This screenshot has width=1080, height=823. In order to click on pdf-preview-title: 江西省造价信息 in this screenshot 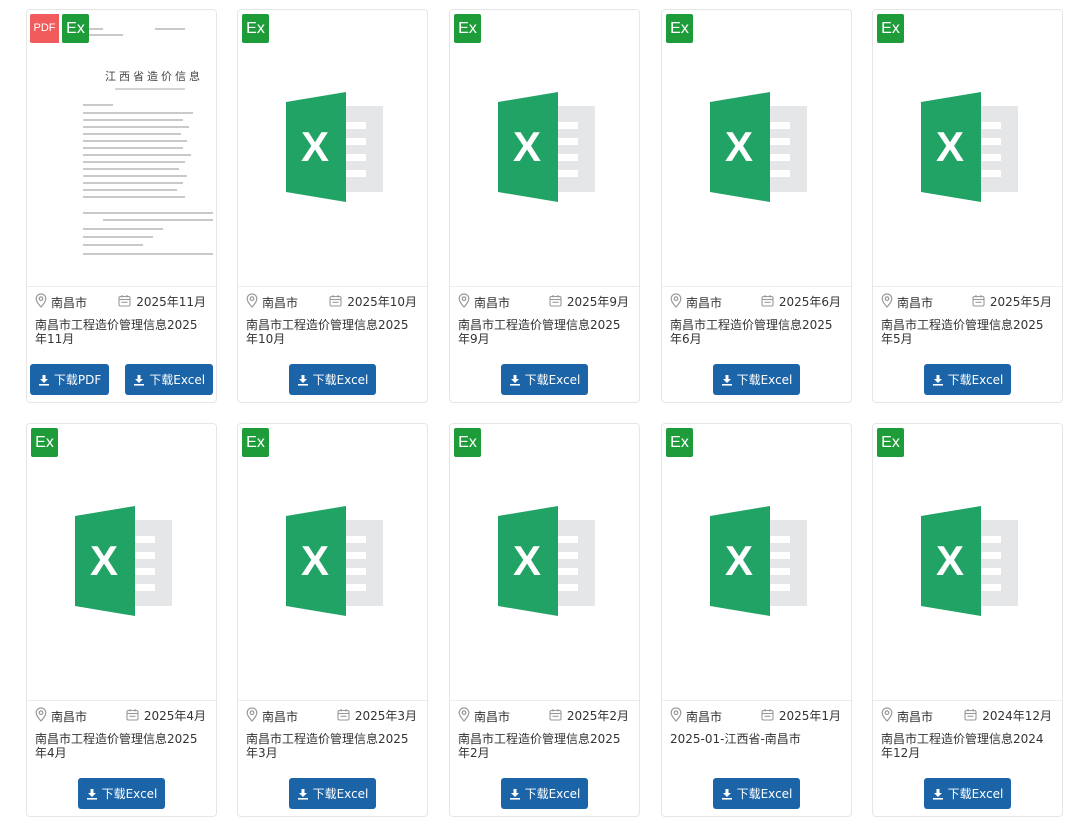, I will do `click(154, 76)`.